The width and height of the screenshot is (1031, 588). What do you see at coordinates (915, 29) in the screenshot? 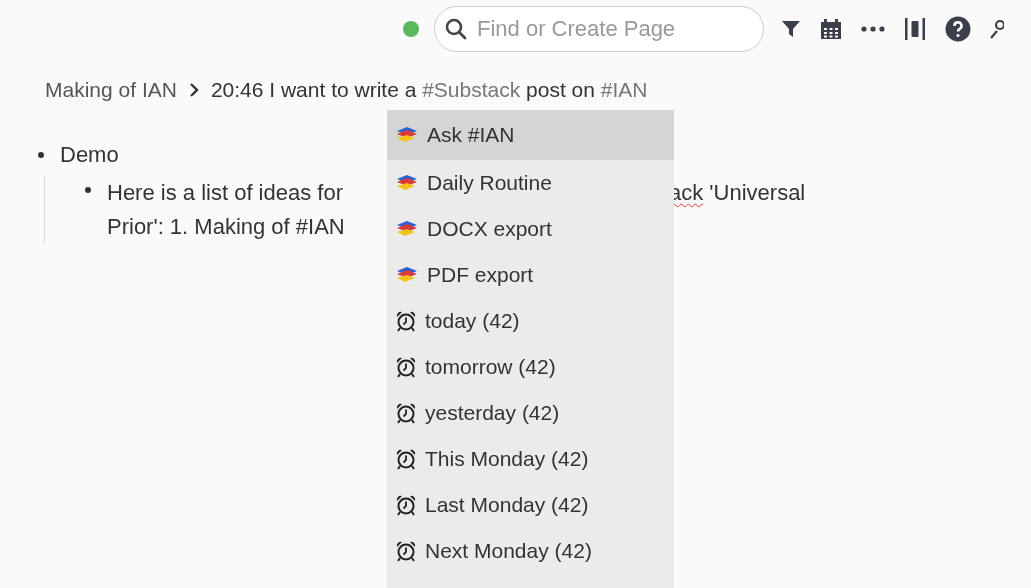
I see `columns-icon` at bounding box center [915, 29].